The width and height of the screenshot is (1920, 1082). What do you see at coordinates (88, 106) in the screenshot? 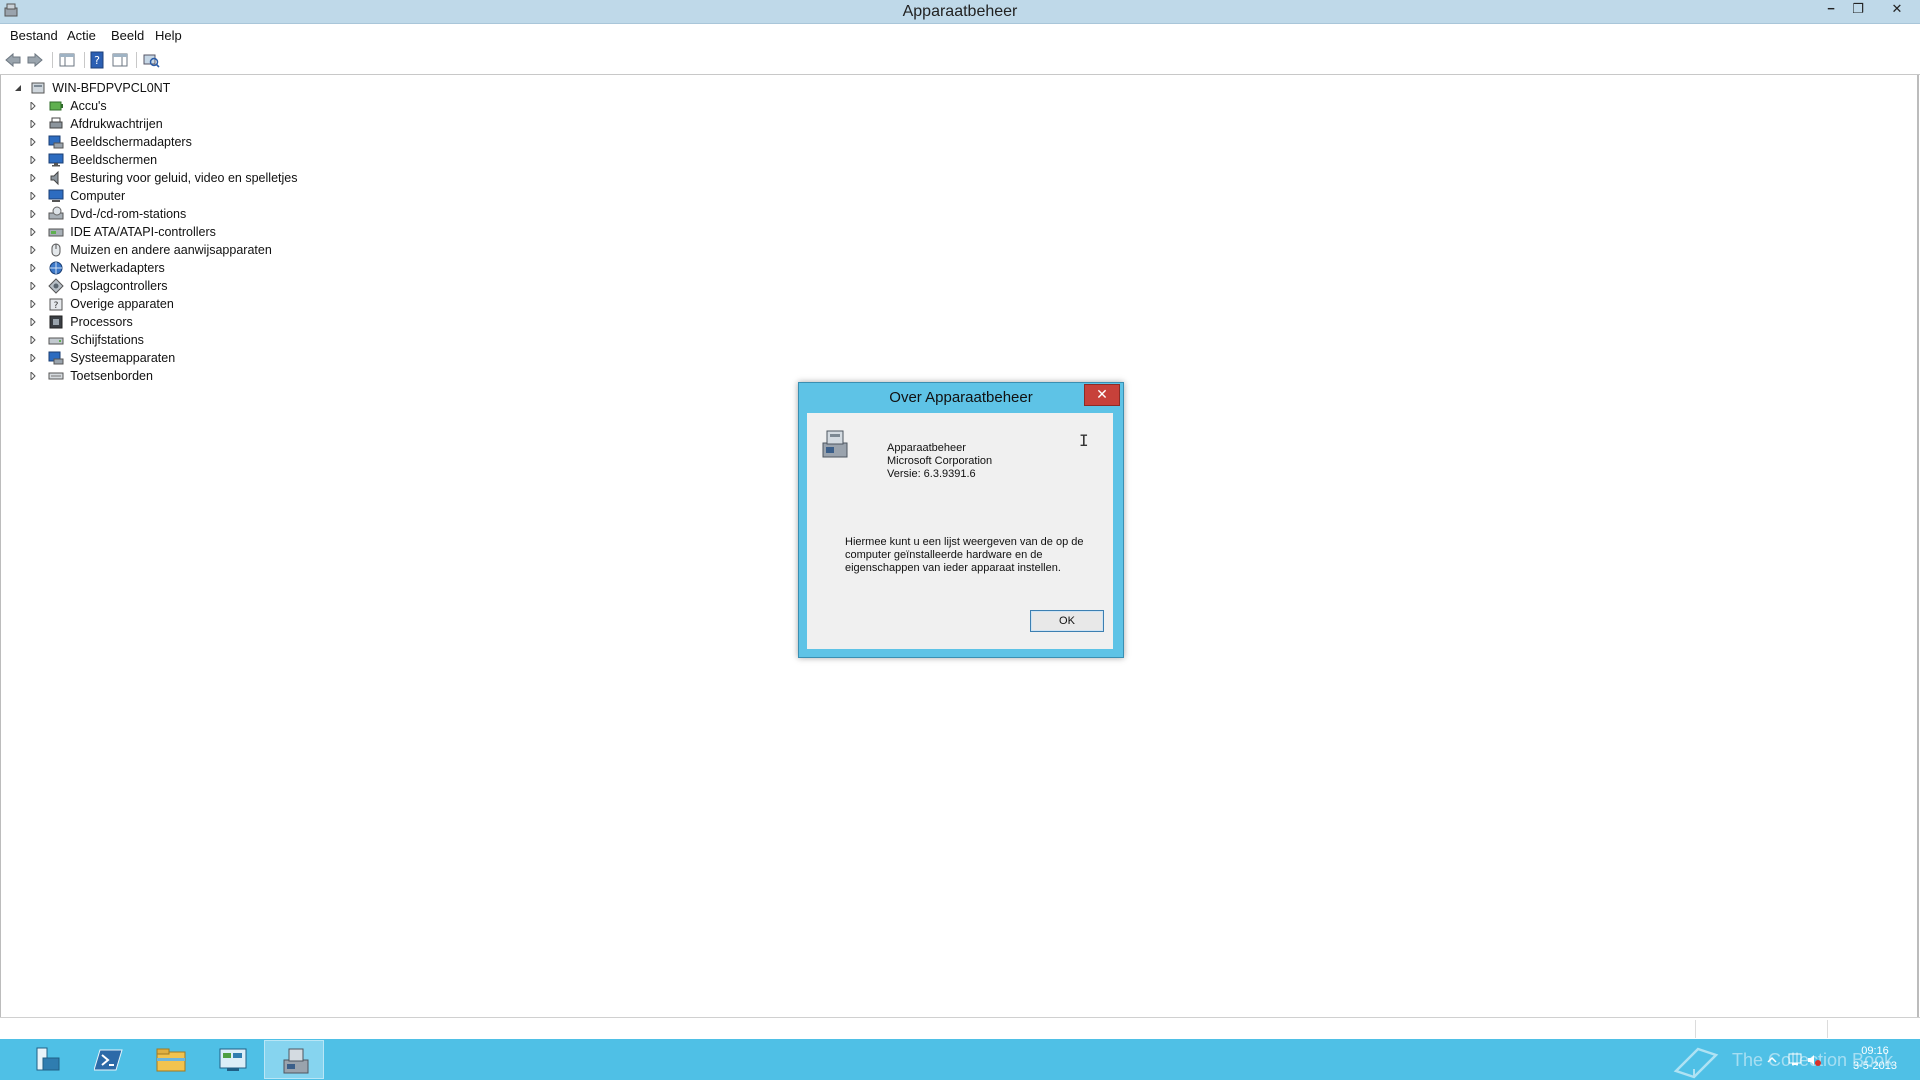
I see `tree-item-label: Accu's` at bounding box center [88, 106].